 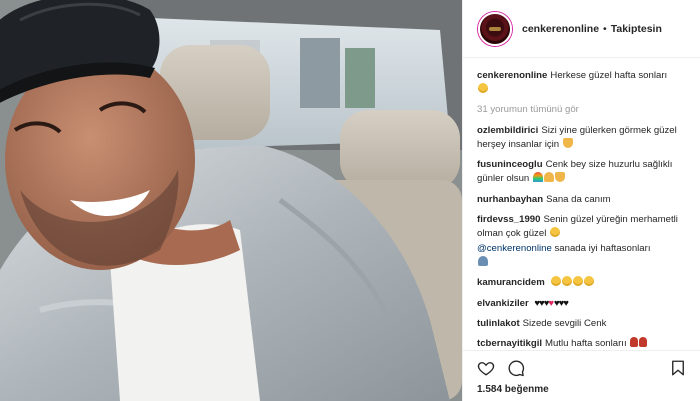 What do you see at coordinates (559, 177) in the screenshot?
I see `hand-emoji-icon` at bounding box center [559, 177].